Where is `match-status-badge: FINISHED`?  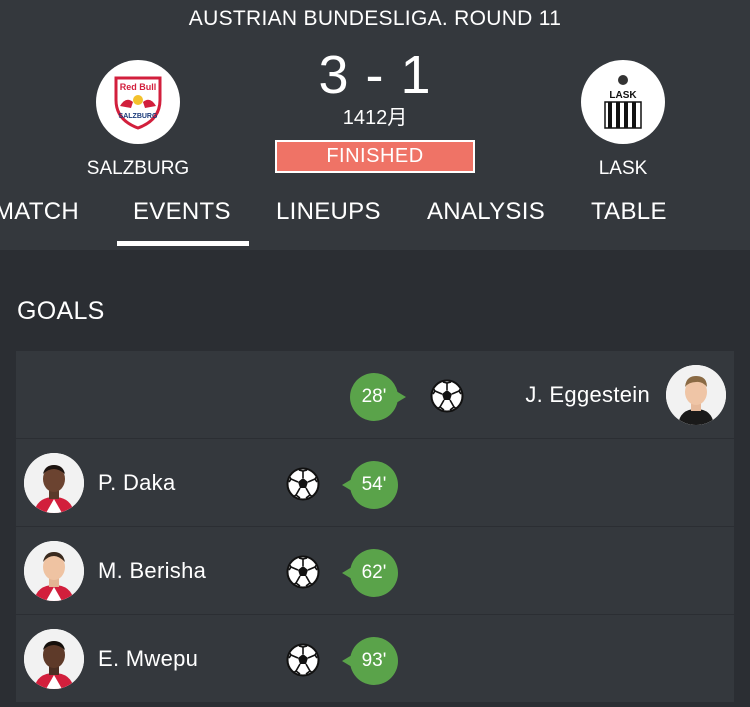
match-status-badge: FINISHED is located at coordinates (375, 156).